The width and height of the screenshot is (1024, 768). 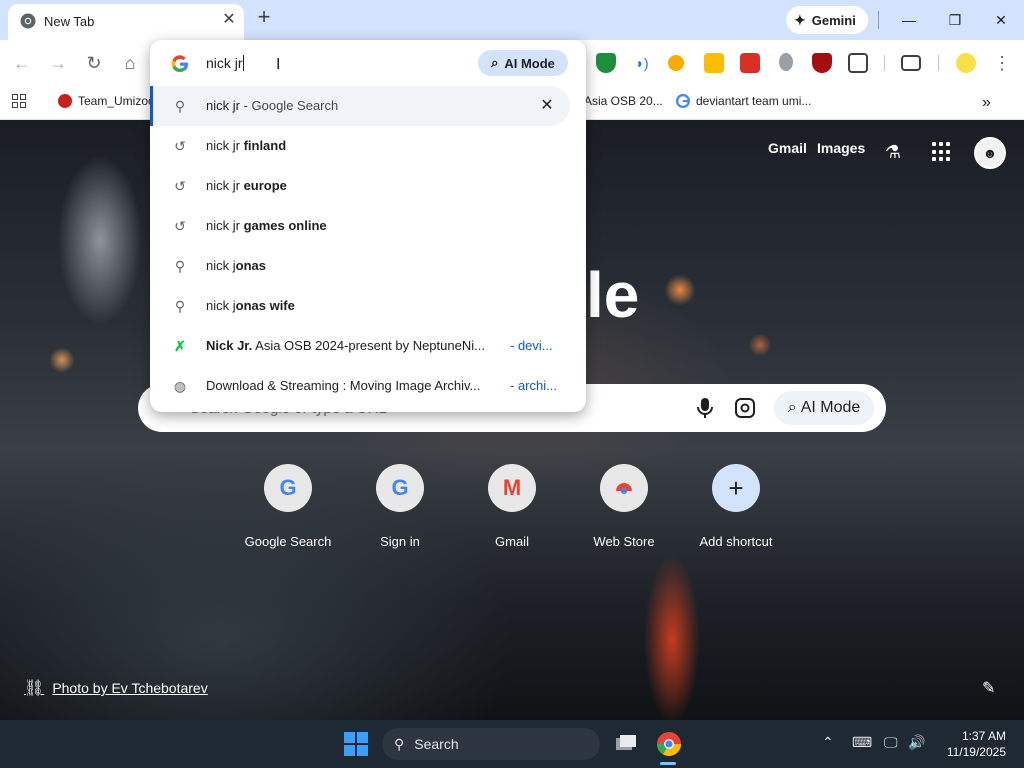 I want to click on back-button: ←, so click(x=22, y=63).